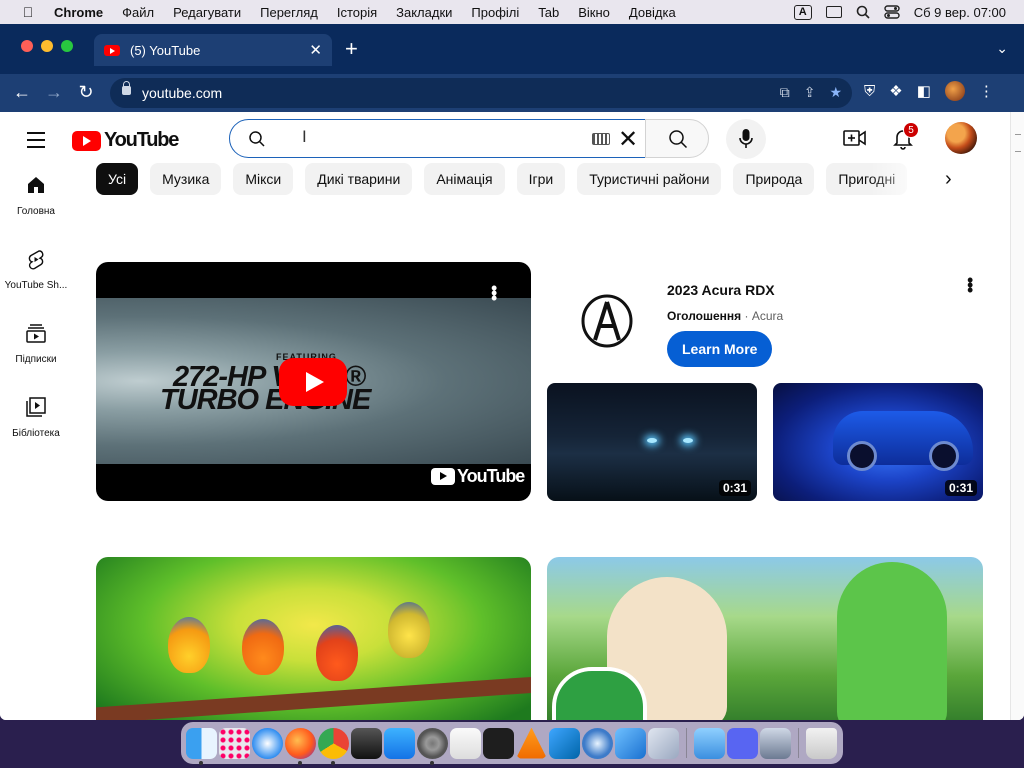 The height and width of the screenshot is (768, 1024). Describe the element at coordinates (597, 743) in the screenshot. I see `proxyman-icon` at that location.